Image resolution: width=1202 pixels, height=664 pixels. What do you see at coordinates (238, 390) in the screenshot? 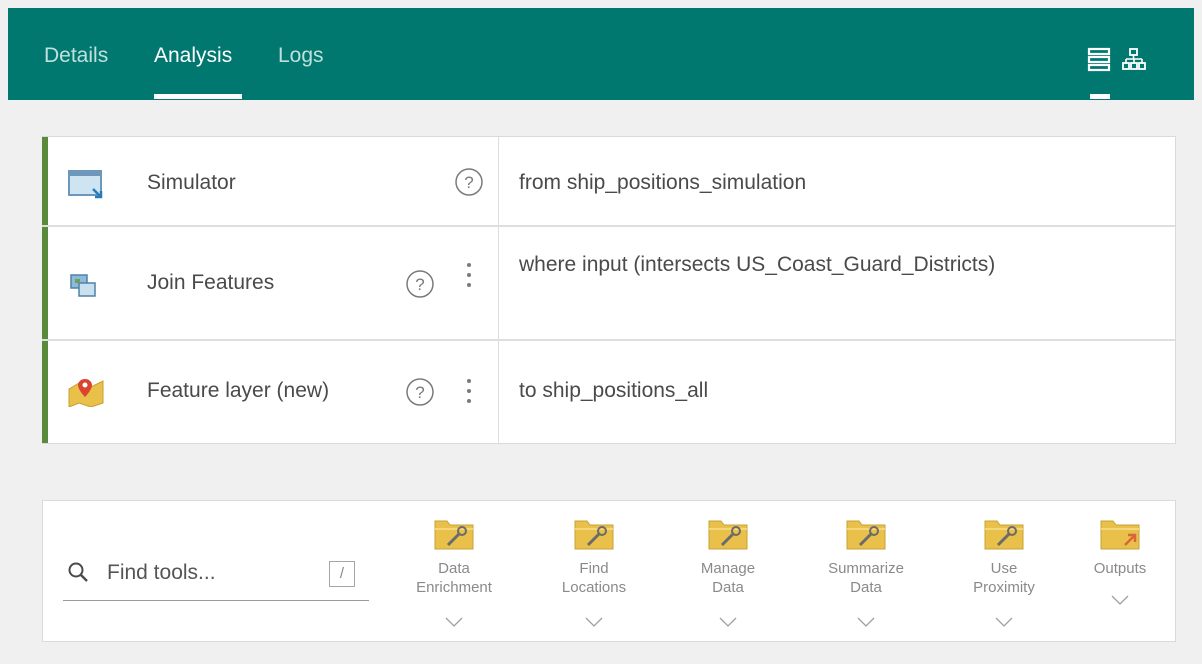
I see `step-name: Feature layer (new)` at bounding box center [238, 390].